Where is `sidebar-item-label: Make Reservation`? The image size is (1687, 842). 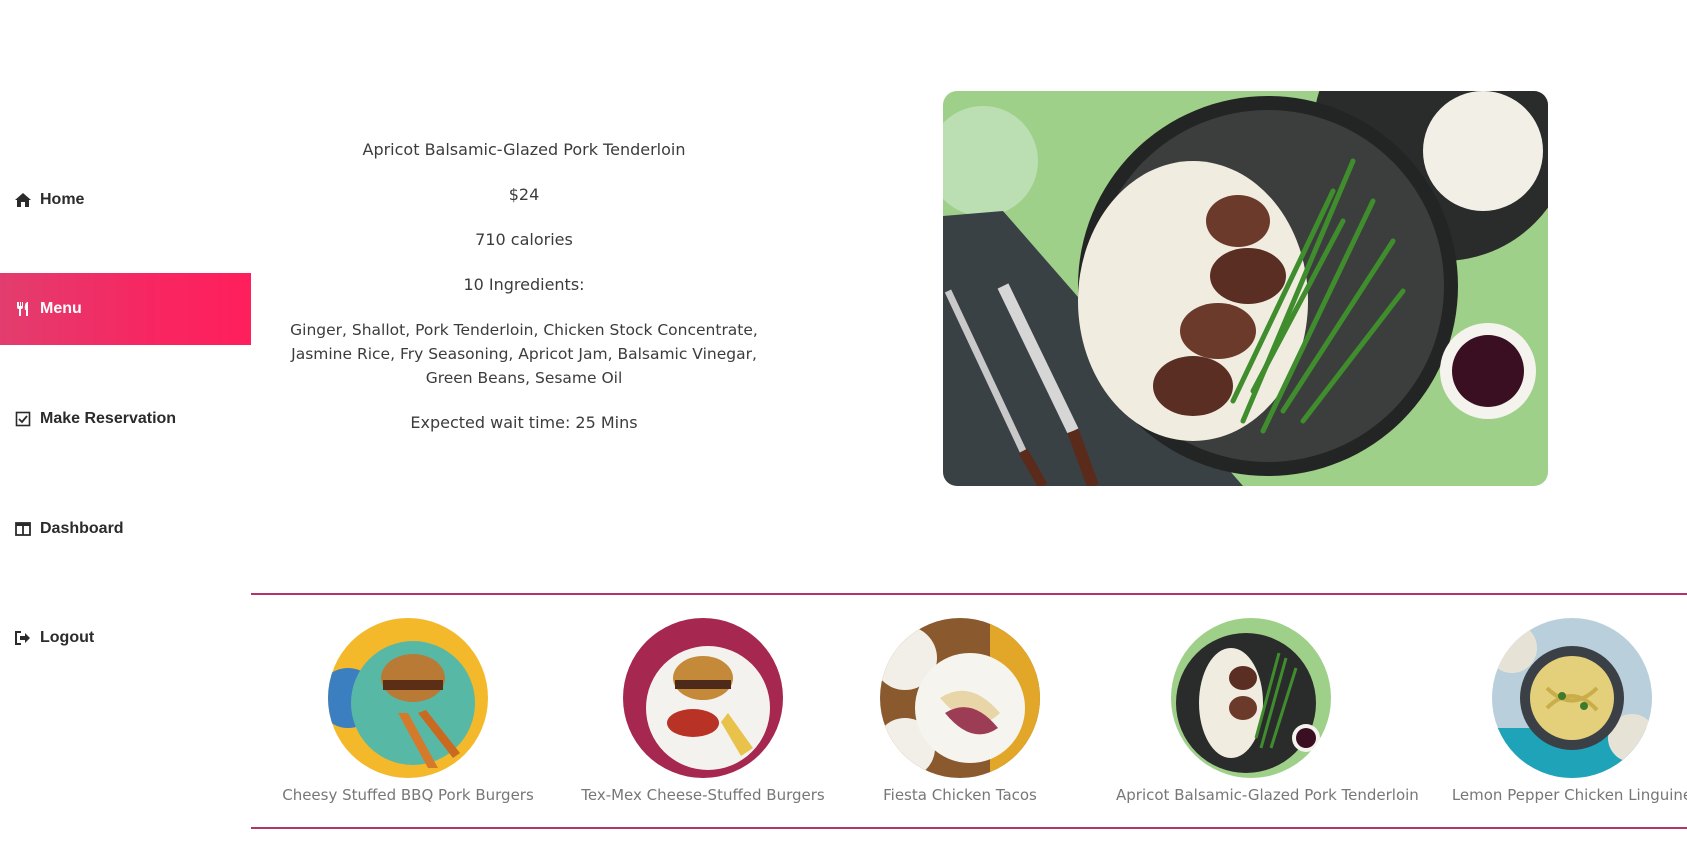 sidebar-item-label: Make Reservation is located at coordinates (108, 418).